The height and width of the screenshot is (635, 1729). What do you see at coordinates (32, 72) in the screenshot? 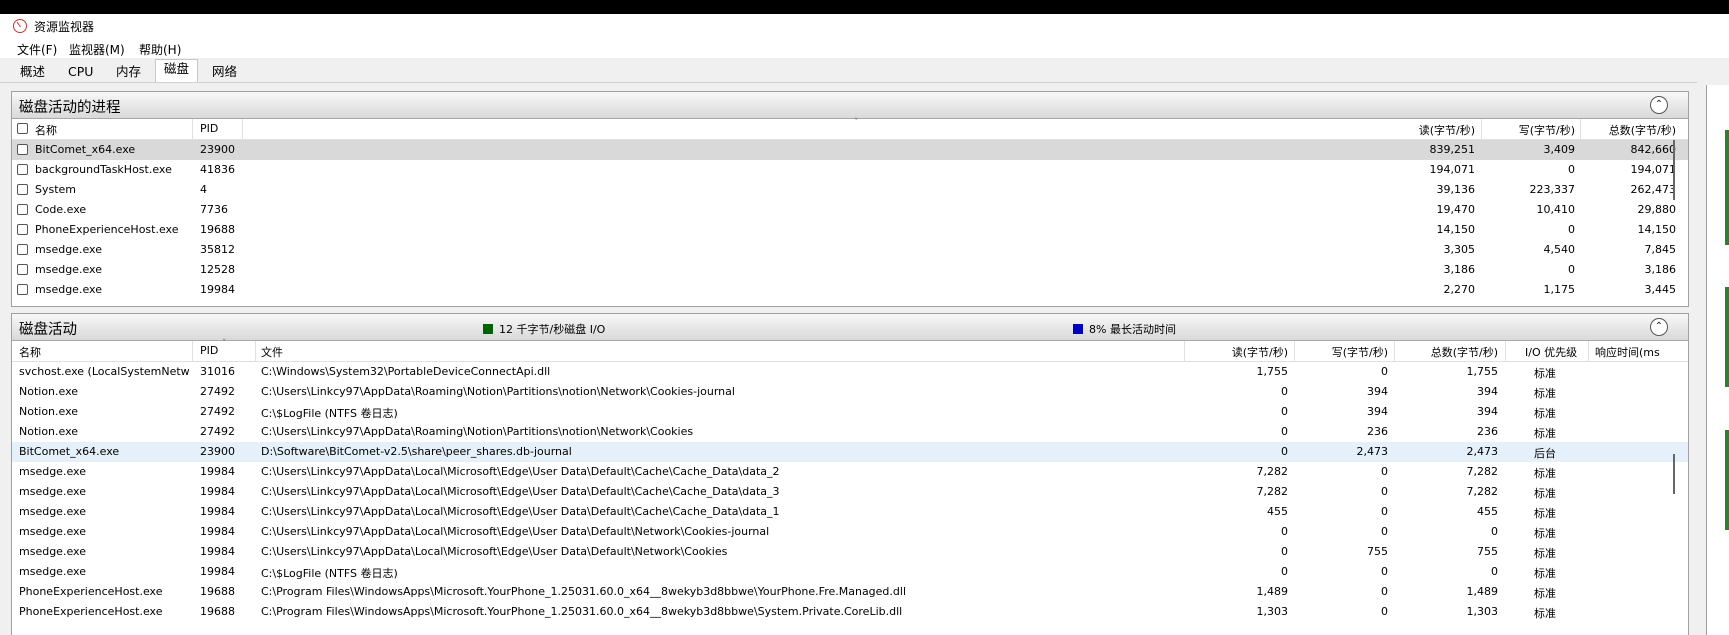
I see `tab-overview: 概述` at bounding box center [32, 72].